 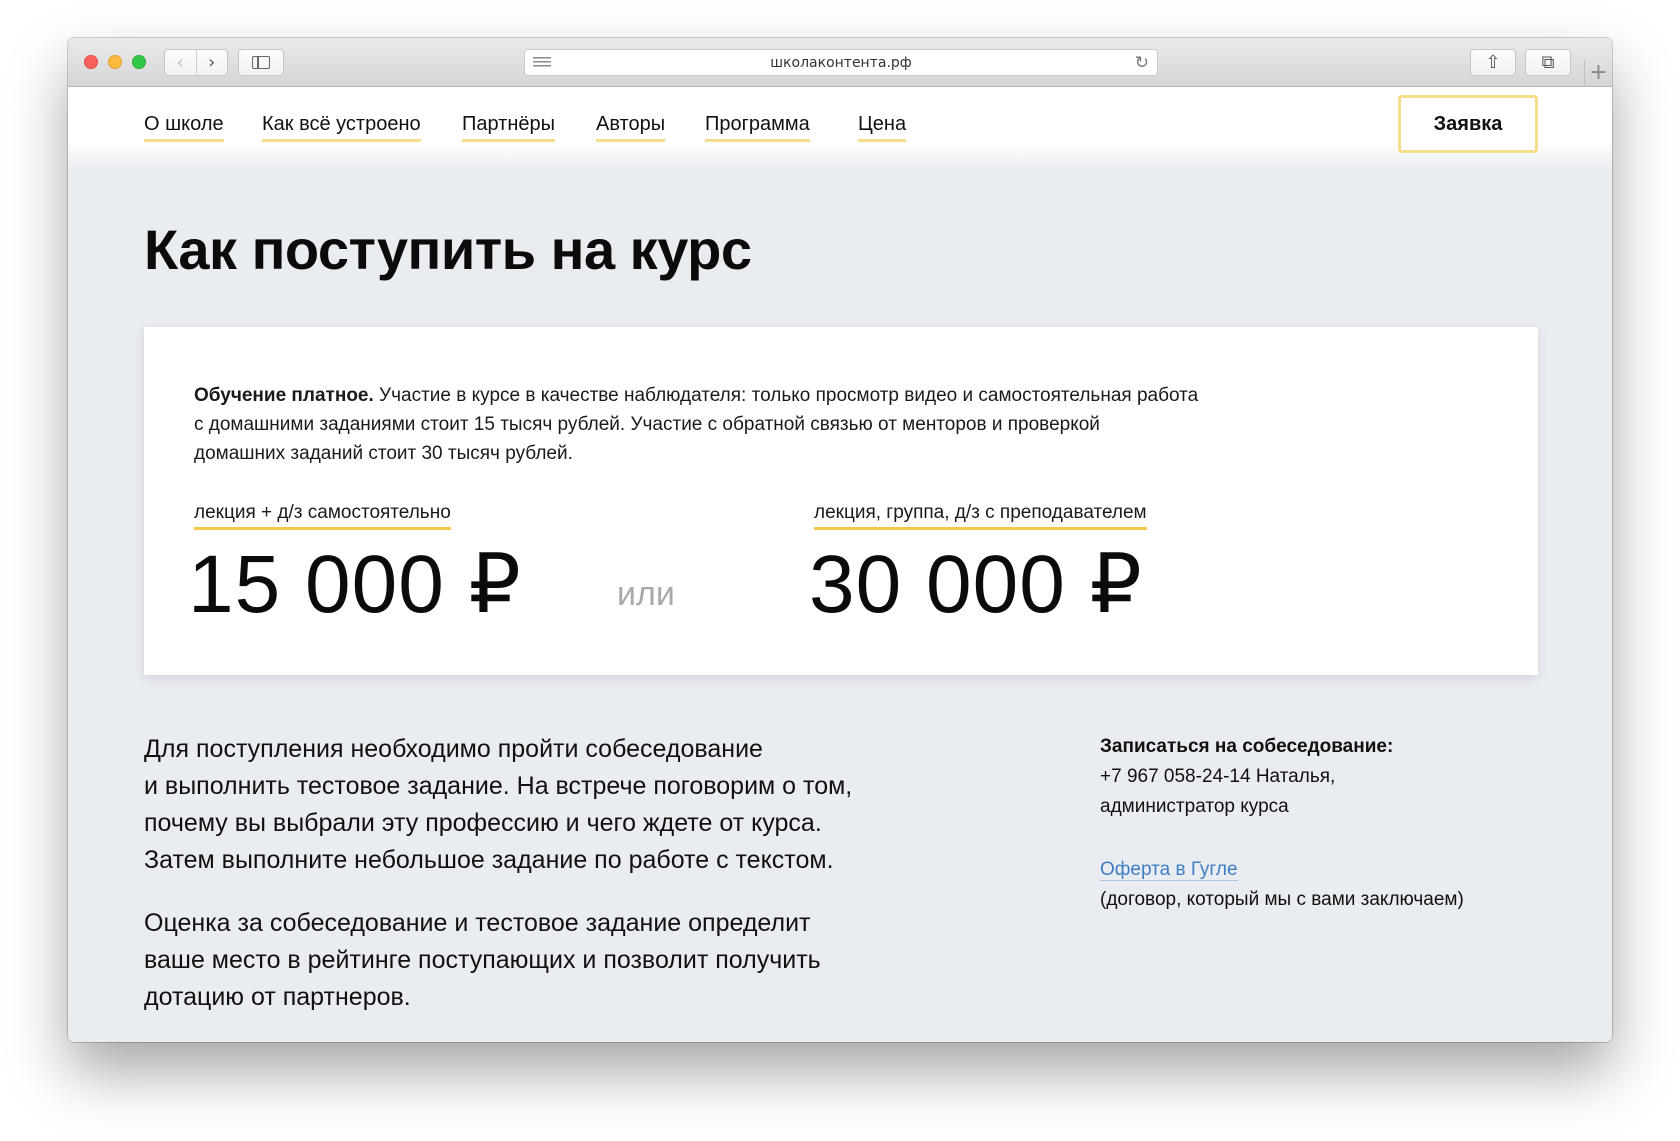 I want to click on history-navigation: ‹ ›, so click(x=196, y=62).